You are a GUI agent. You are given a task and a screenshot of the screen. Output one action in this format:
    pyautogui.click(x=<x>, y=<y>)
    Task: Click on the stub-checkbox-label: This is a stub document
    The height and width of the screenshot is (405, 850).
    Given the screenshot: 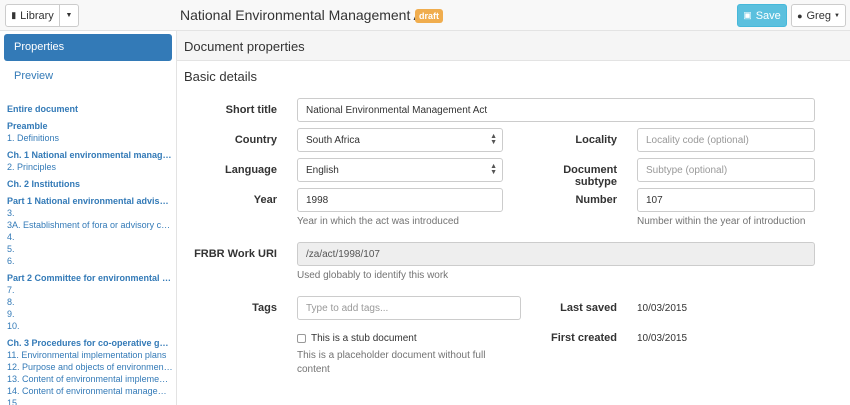 What is the action you would take?
    pyautogui.click(x=364, y=338)
    